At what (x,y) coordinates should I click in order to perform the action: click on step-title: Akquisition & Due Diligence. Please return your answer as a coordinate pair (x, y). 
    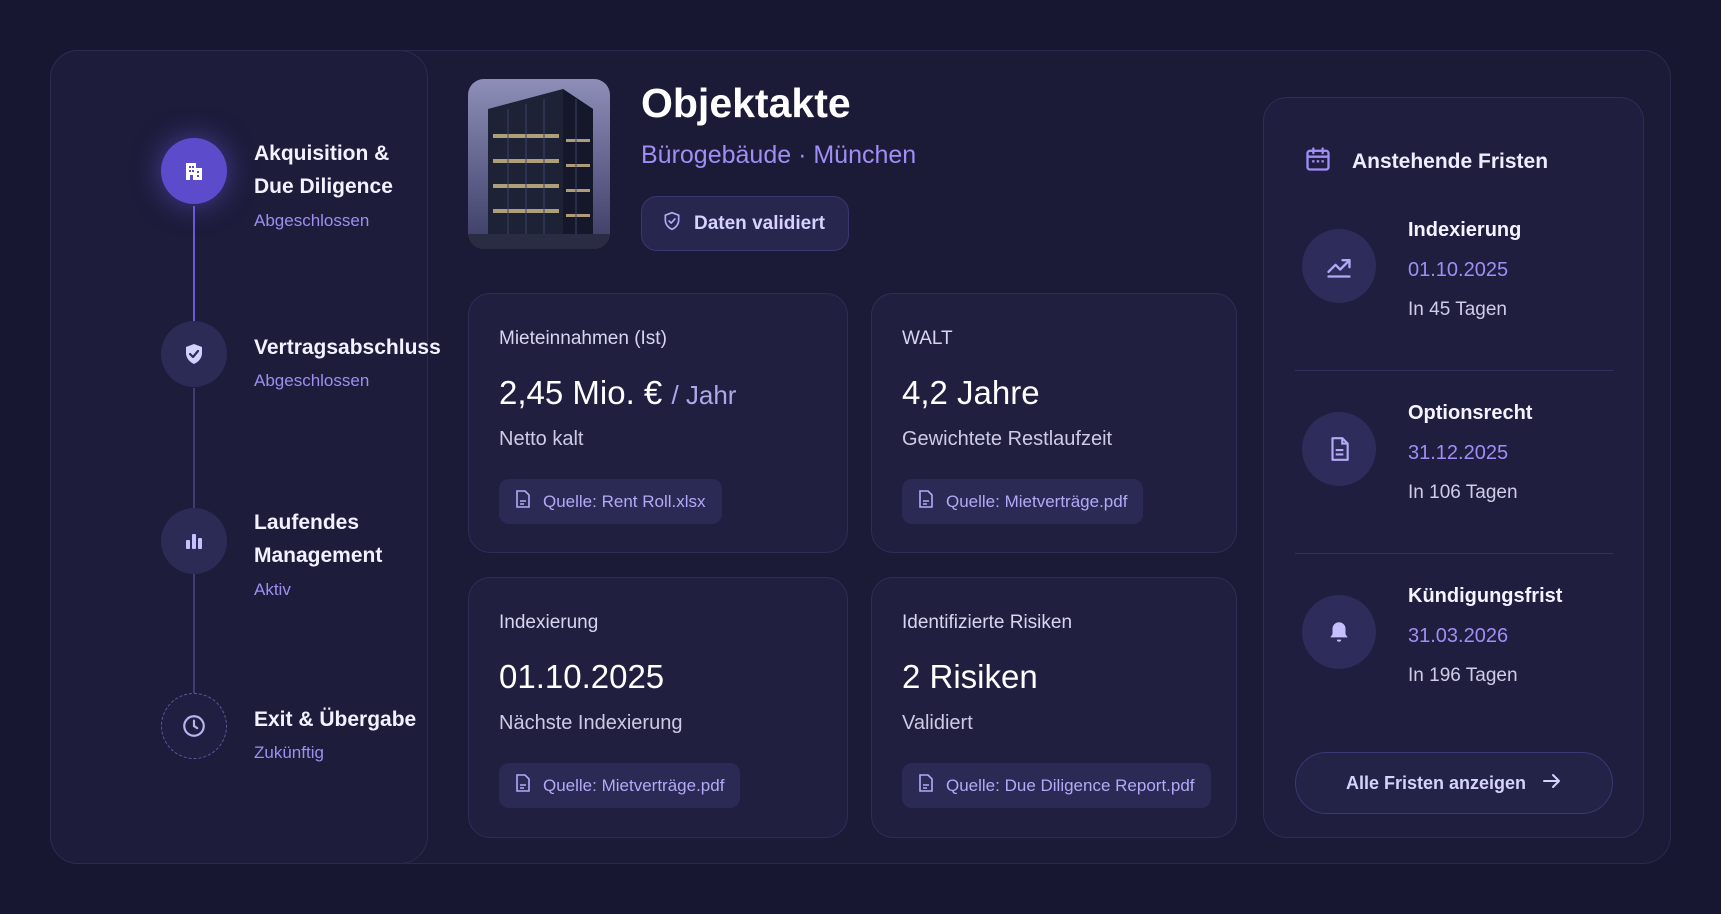
    Looking at the image, I should click on (323, 170).